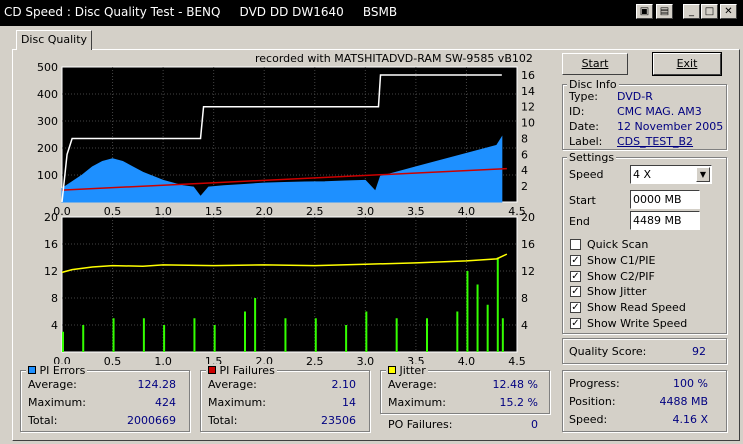  Describe the element at coordinates (534, 424) in the screenshot. I see `po-failures-value: 0` at that location.